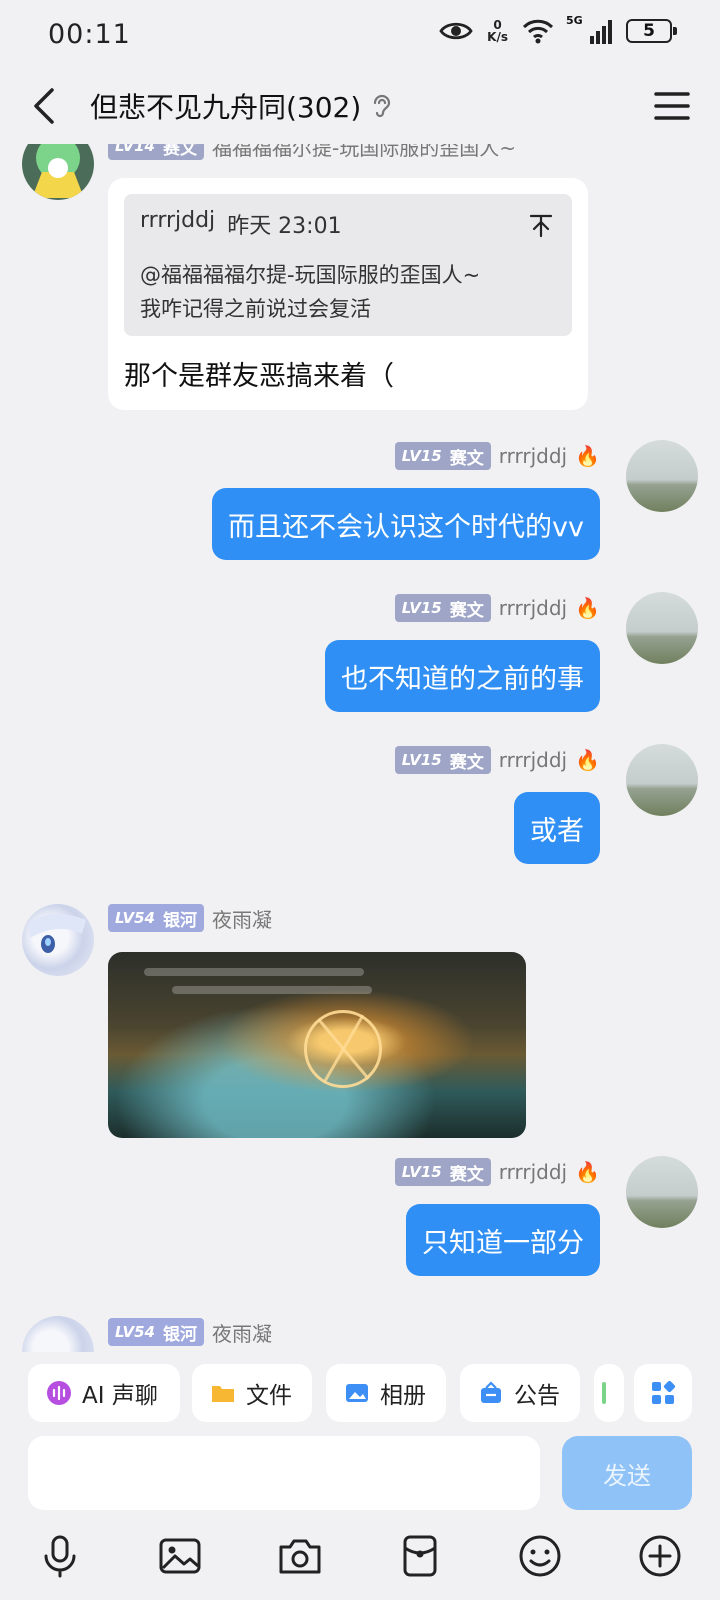  Describe the element at coordinates (259, 376) in the screenshot. I see `message-text: 那个是群友恶搞来着（` at that location.